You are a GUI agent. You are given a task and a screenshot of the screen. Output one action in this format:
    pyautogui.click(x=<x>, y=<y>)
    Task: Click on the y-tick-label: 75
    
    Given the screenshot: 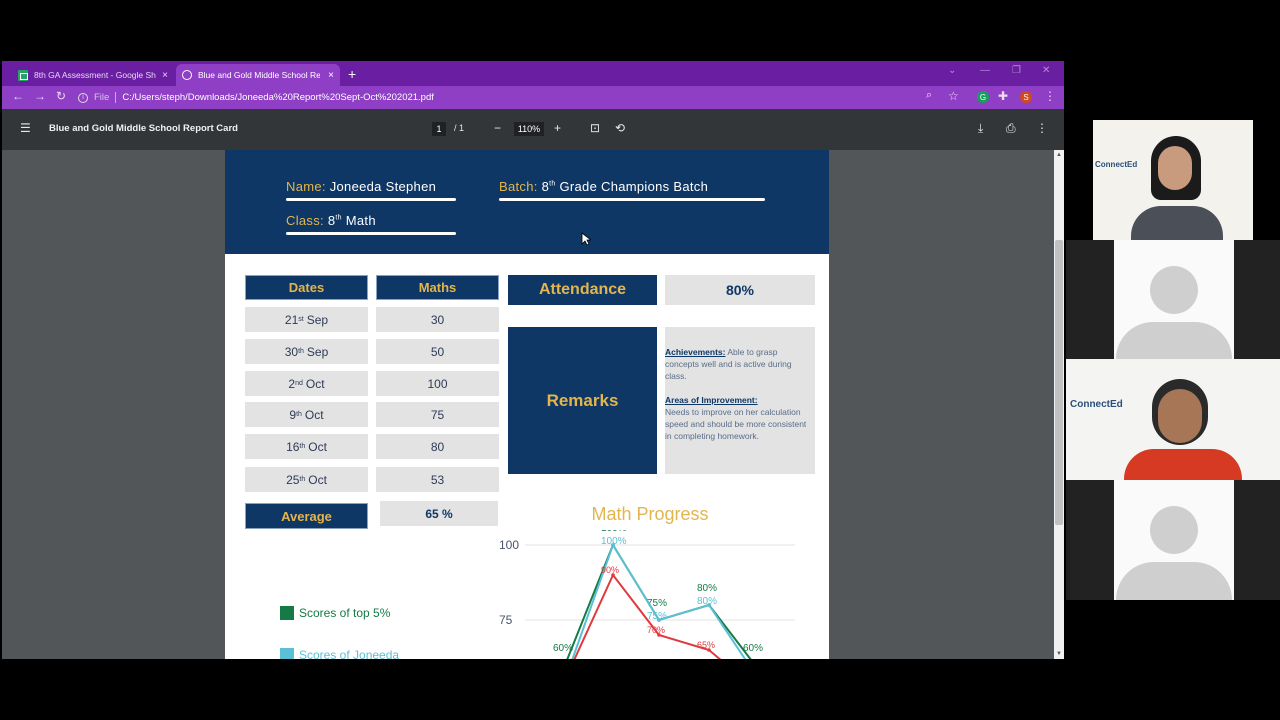 What is the action you would take?
    pyautogui.click(x=506, y=620)
    